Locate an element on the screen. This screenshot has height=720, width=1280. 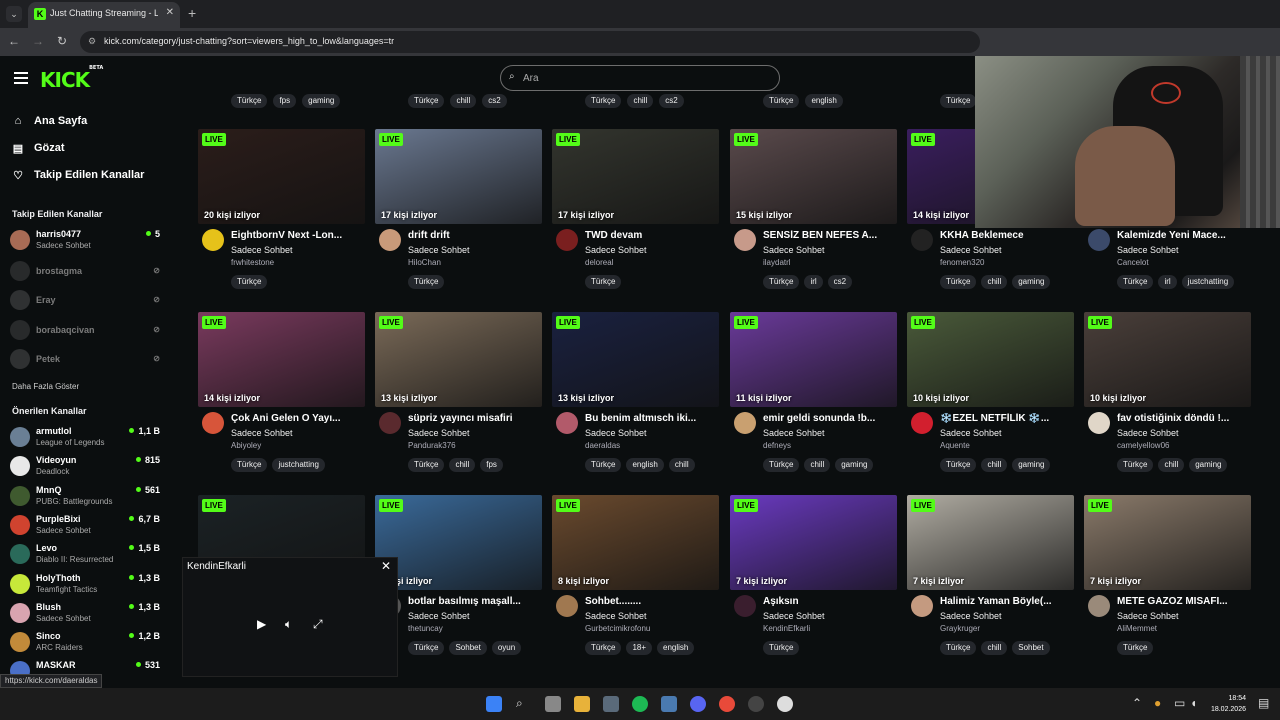
streamer-name: camelyellow06 is located at coordinates (1143, 445).